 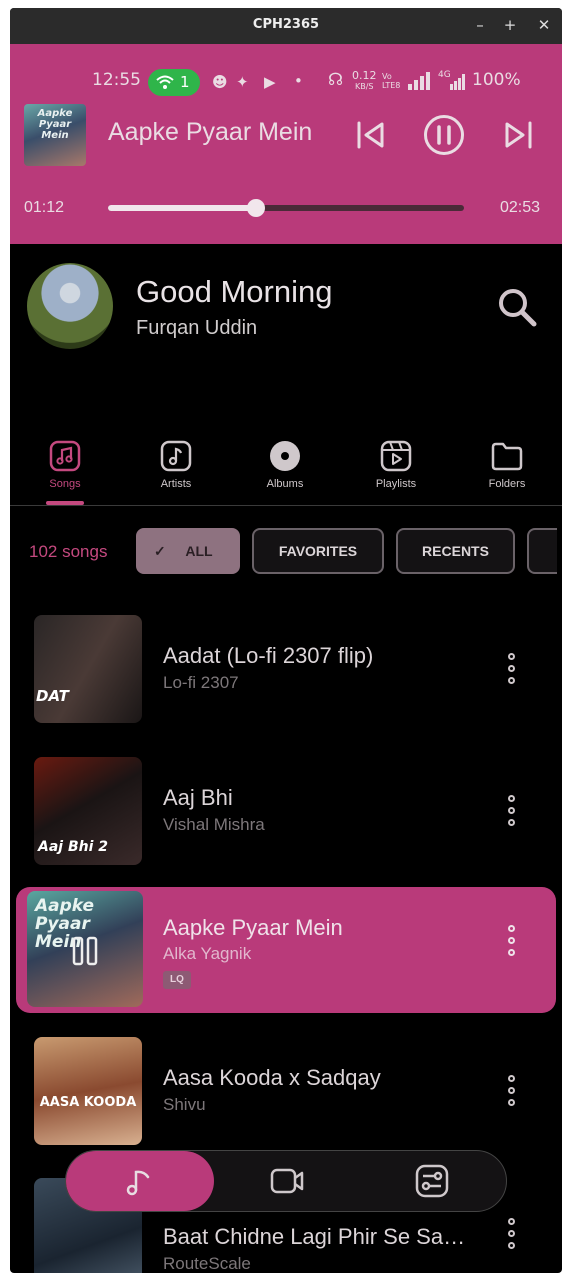 What do you see at coordinates (165, 82) in the screenshot?
I see `wifi-icon` at bounding box center [165, 82].